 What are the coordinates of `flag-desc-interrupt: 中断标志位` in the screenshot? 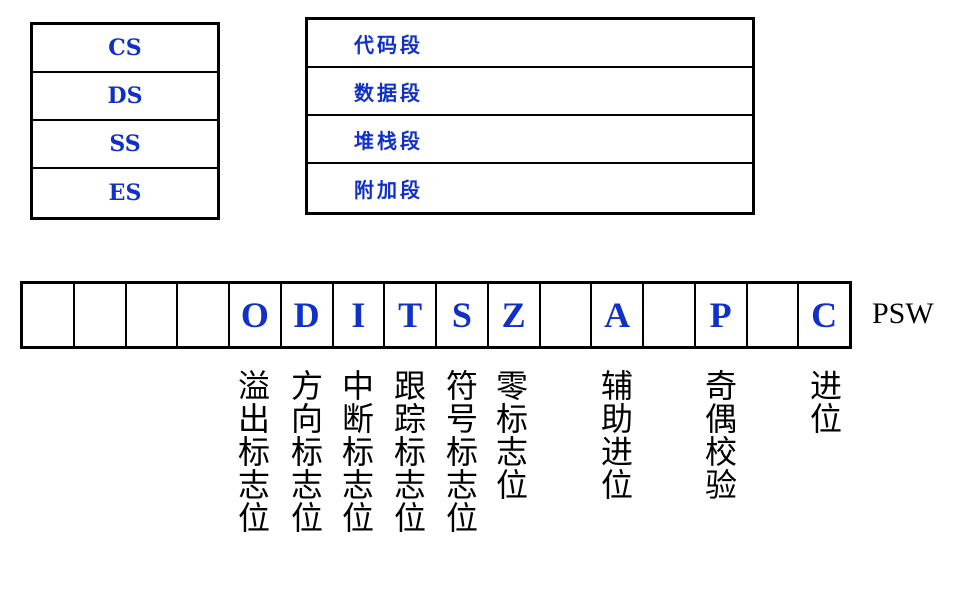 It's located at (357, 452).